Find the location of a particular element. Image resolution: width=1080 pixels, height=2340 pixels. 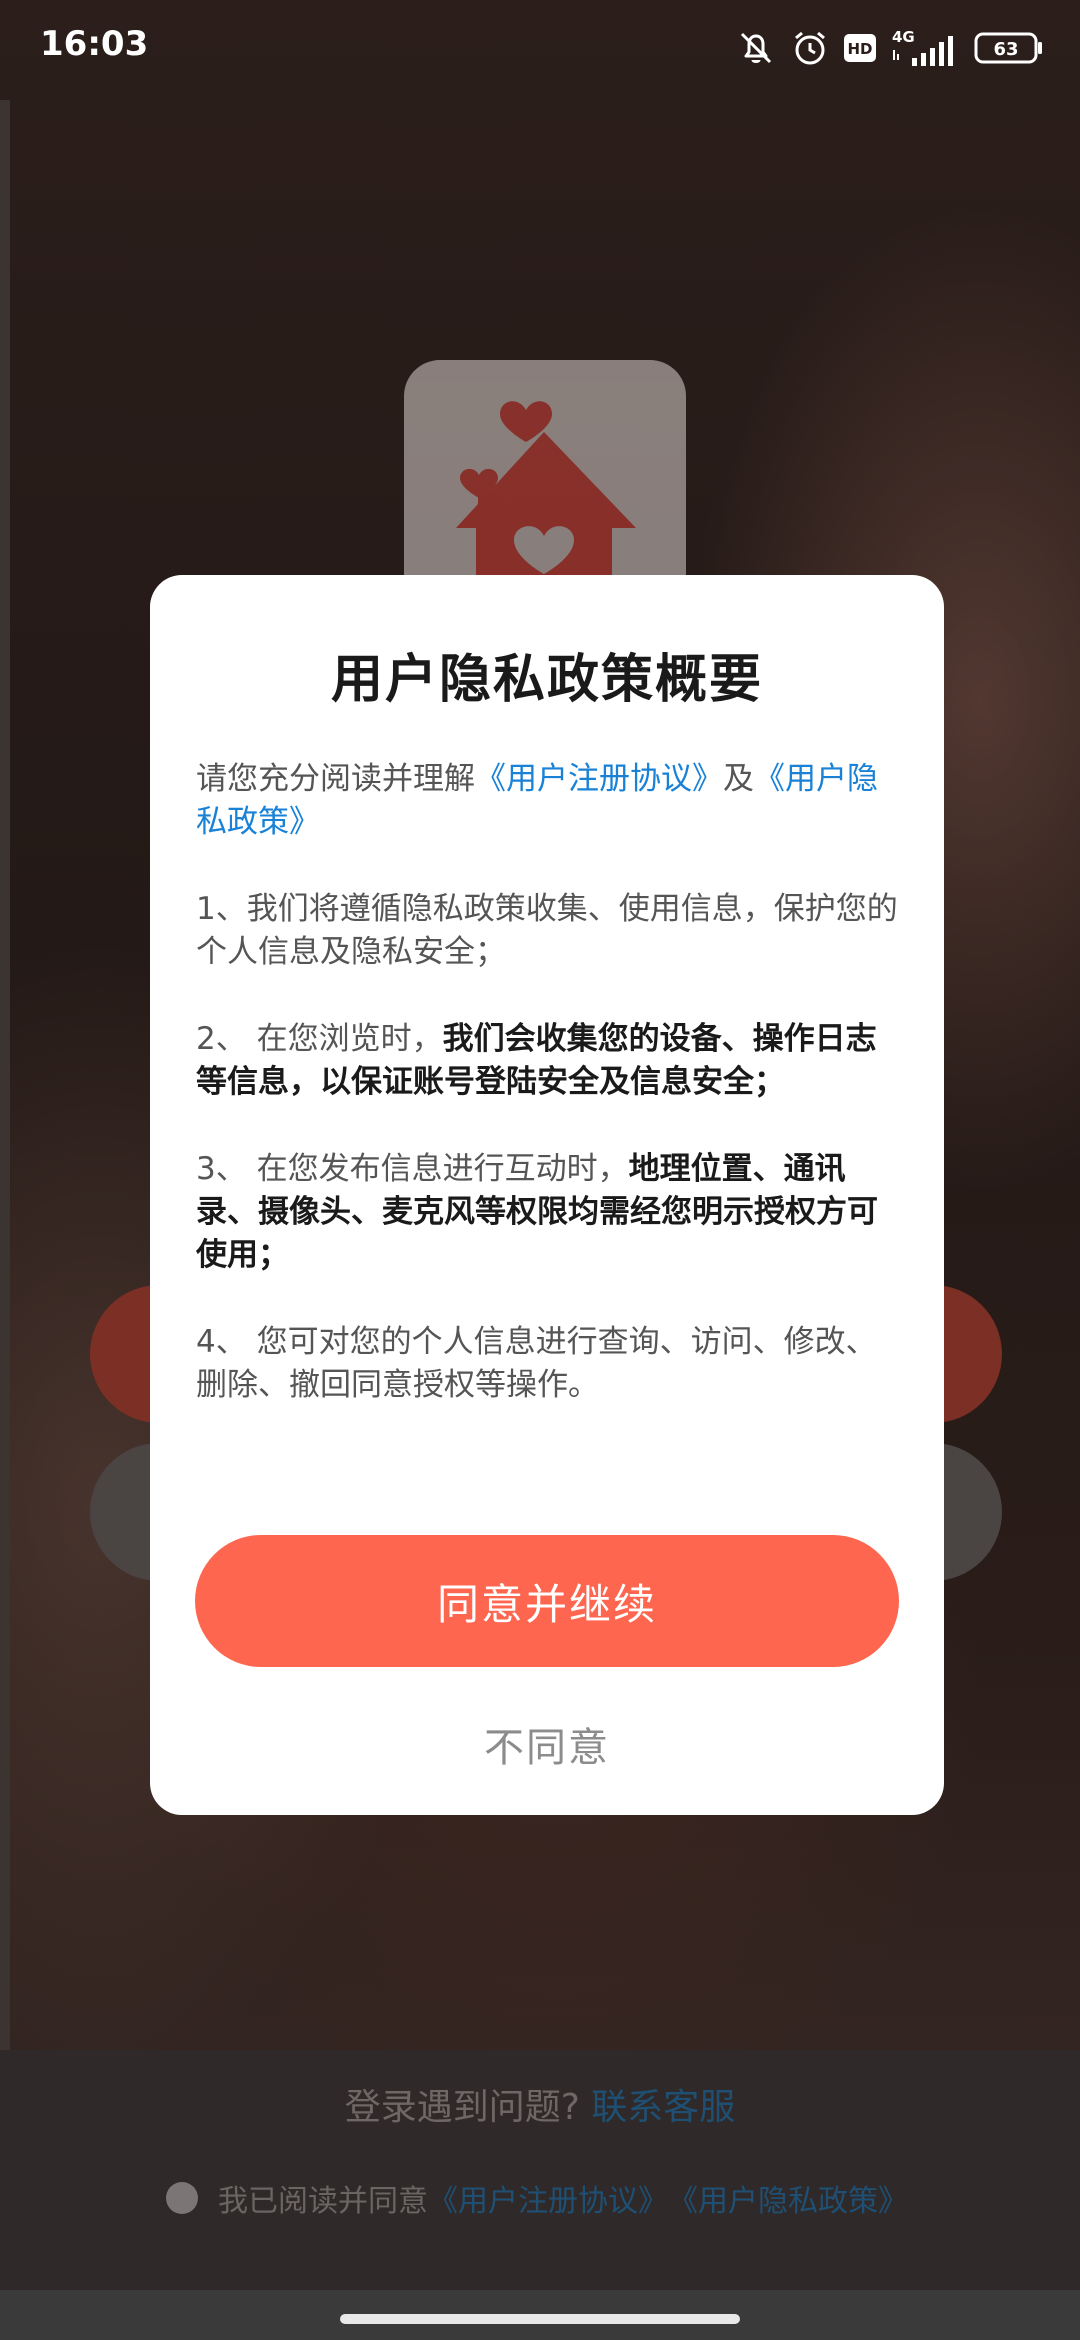

consent-row: 我已阅读并同意 《用户注册协议》 《用户隐私政策》 is located at coordinates (537, 2198).